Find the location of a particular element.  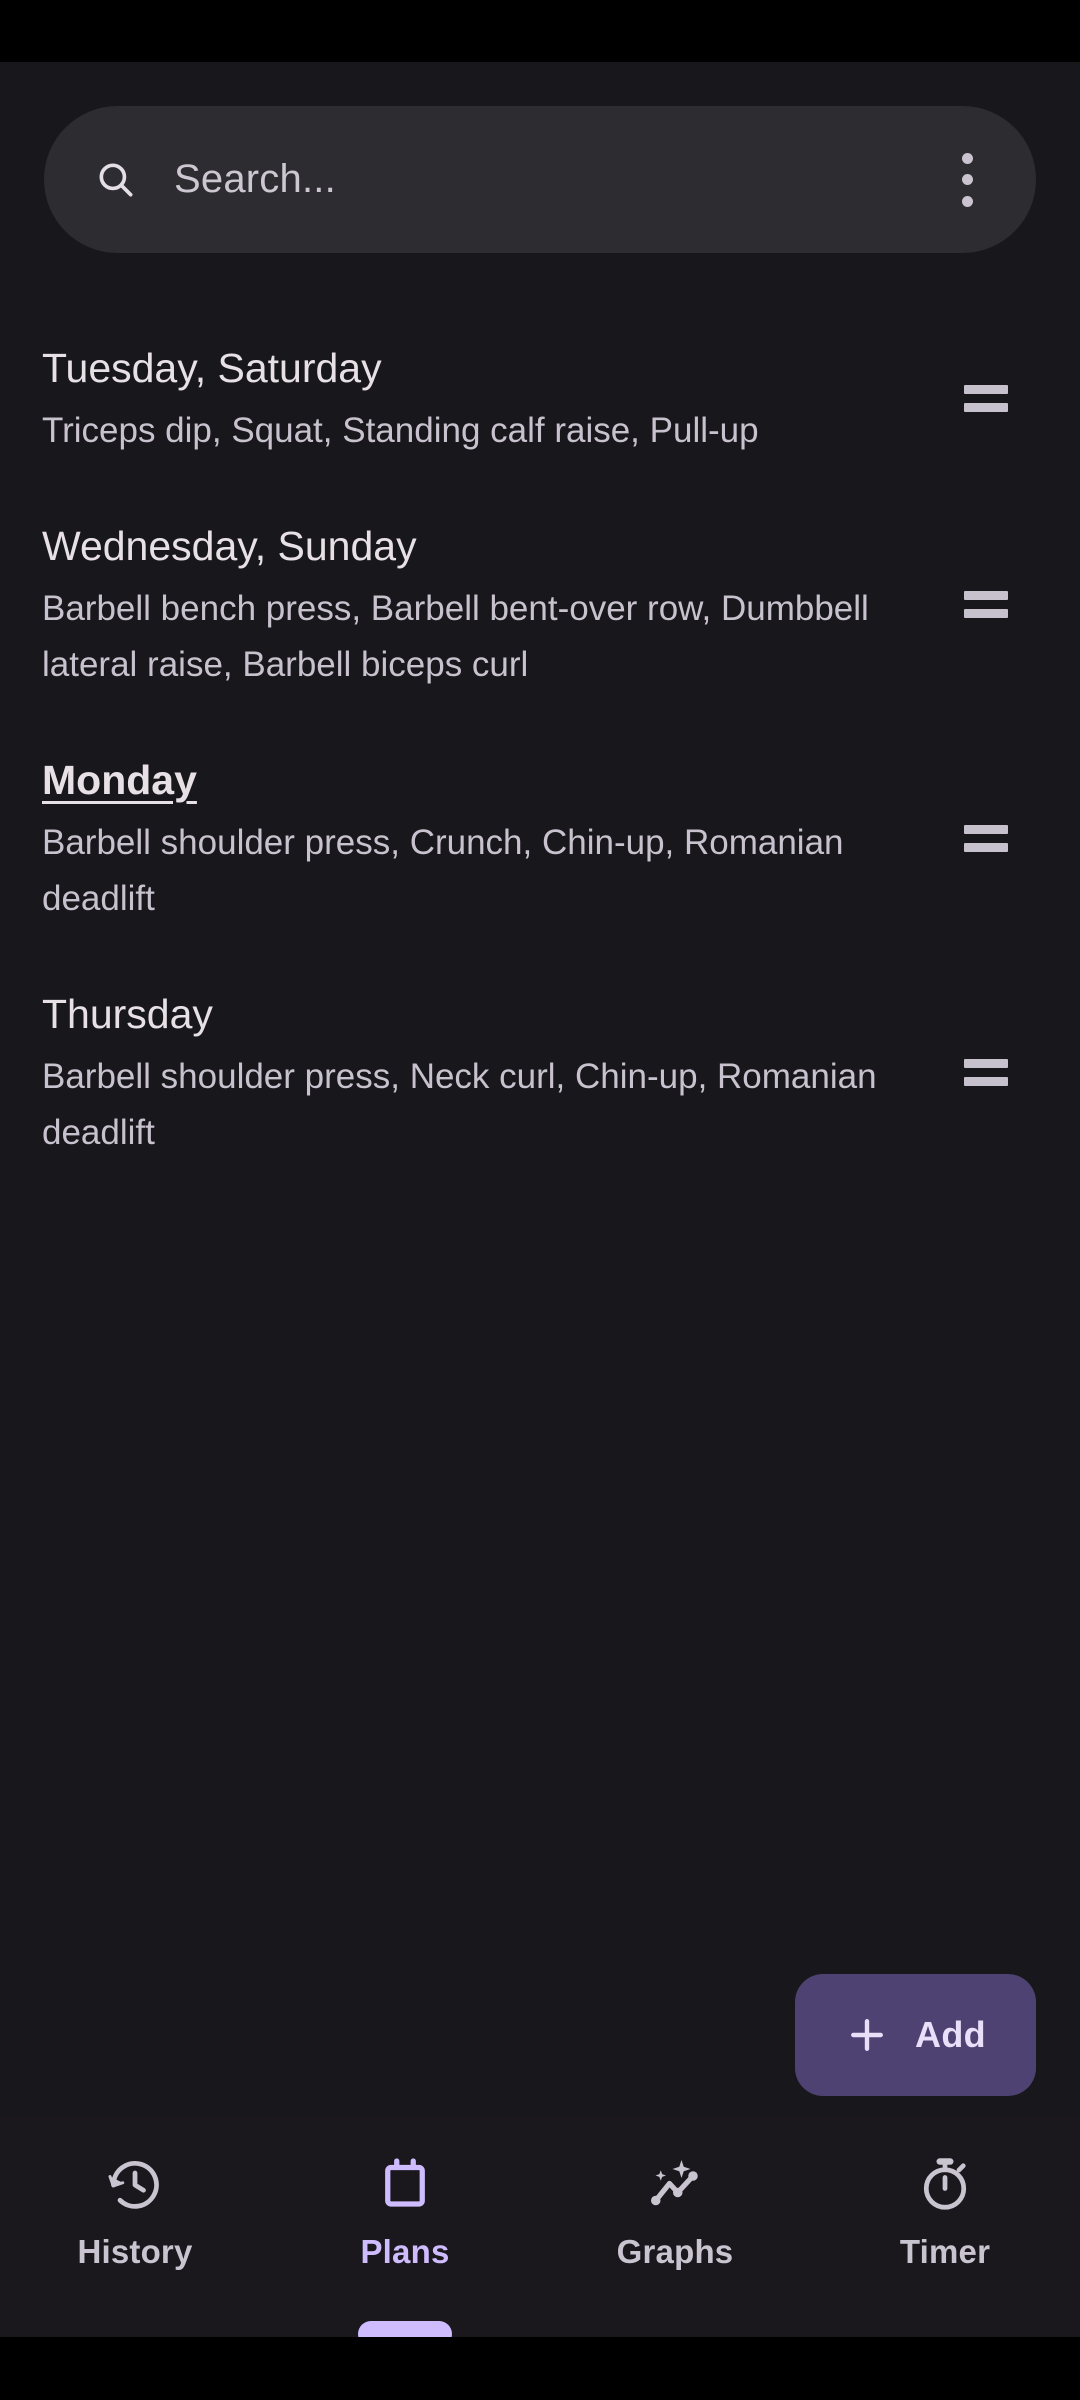

plan-item-title: Monday is located at coordinates (119, 780).